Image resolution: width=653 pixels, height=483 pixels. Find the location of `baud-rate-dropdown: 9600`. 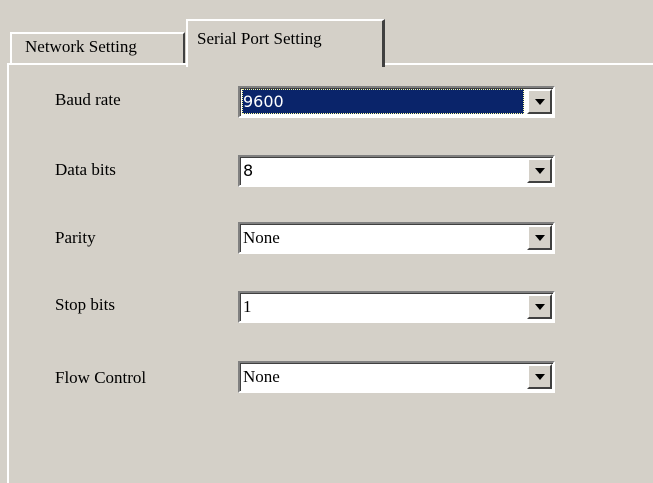

baud-rate-dropdown: 9600 is located at coordinates (396, 102).